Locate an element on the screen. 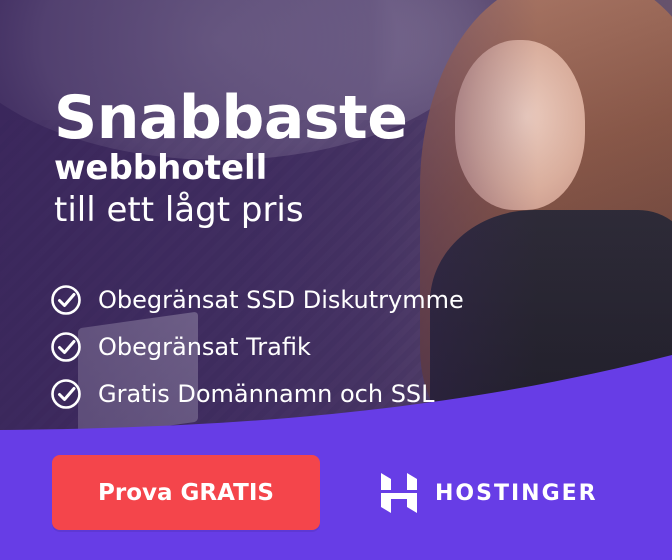  feature-label: Obegränsat SSD Diskutrymme is located at coordinates (281, 299).